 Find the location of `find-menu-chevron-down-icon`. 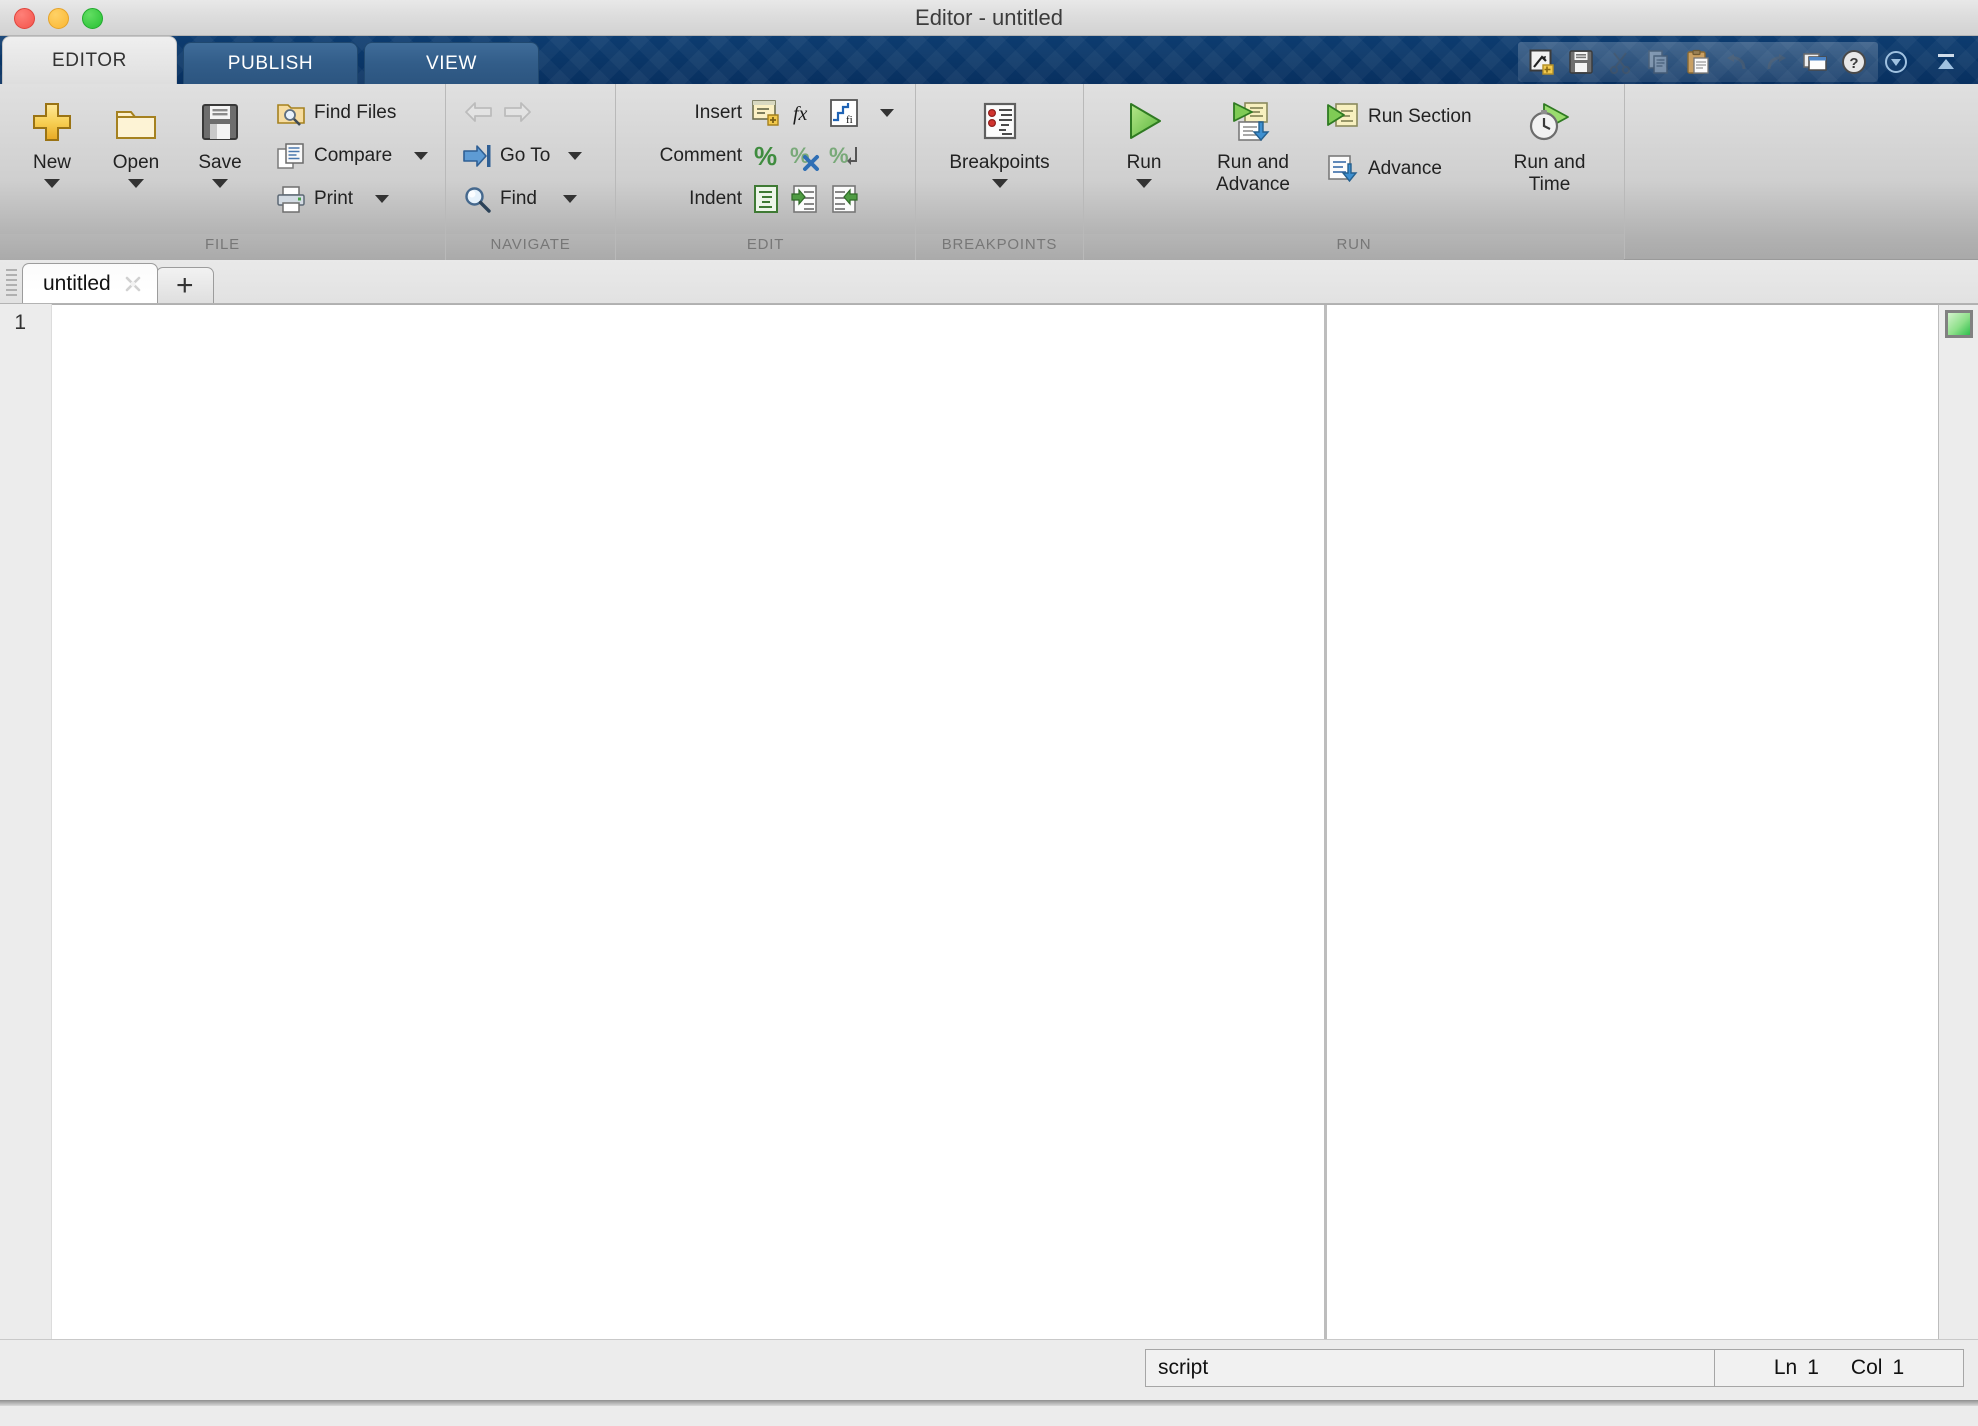

find-menu-chevron-down-icon is located at coordinates (569, 199).